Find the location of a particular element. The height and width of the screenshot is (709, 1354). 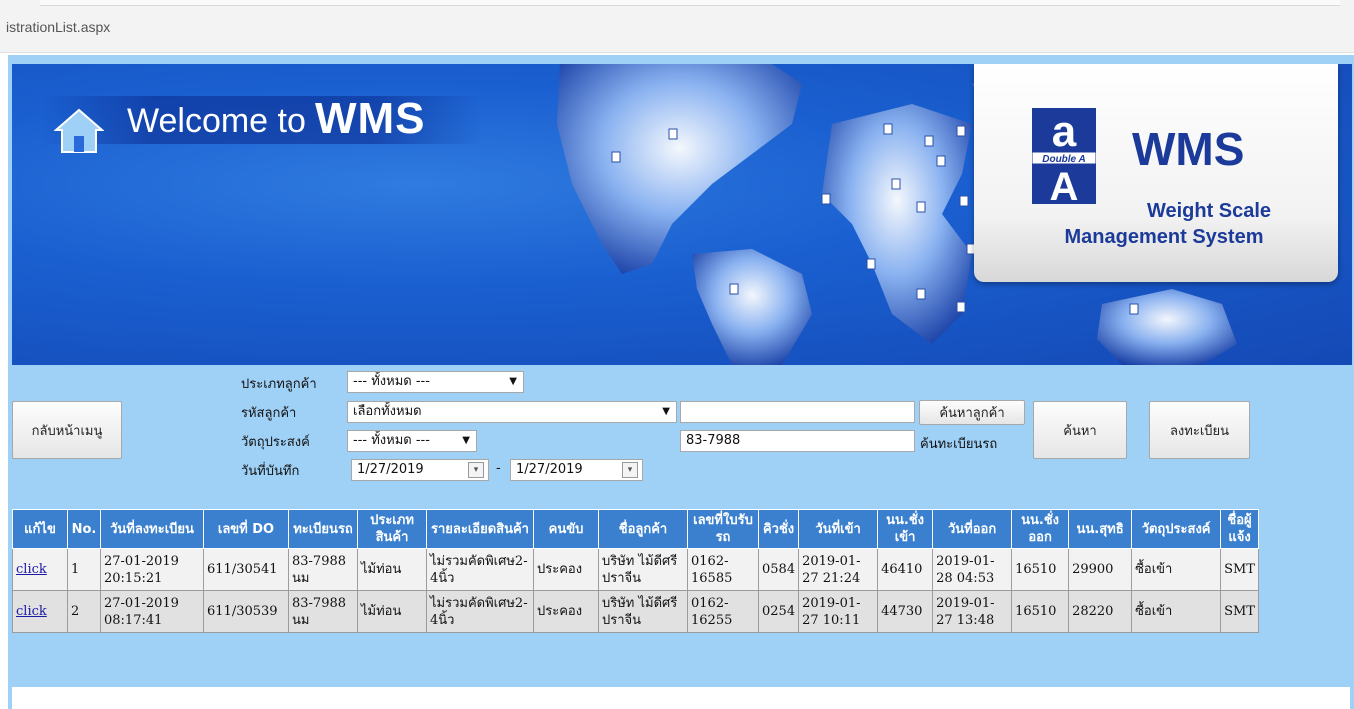

table-cell: 2019-01-27 10:11 is located at coordinates (838, 611).